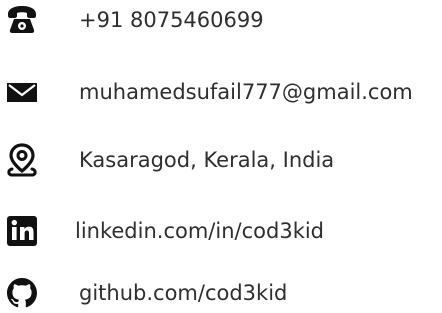 This screenshot has width=442, height=313. What do you see at coordinates (22, 160) in the screenshot?
I see `location-pin-icon` at bounding box center [22, 160].